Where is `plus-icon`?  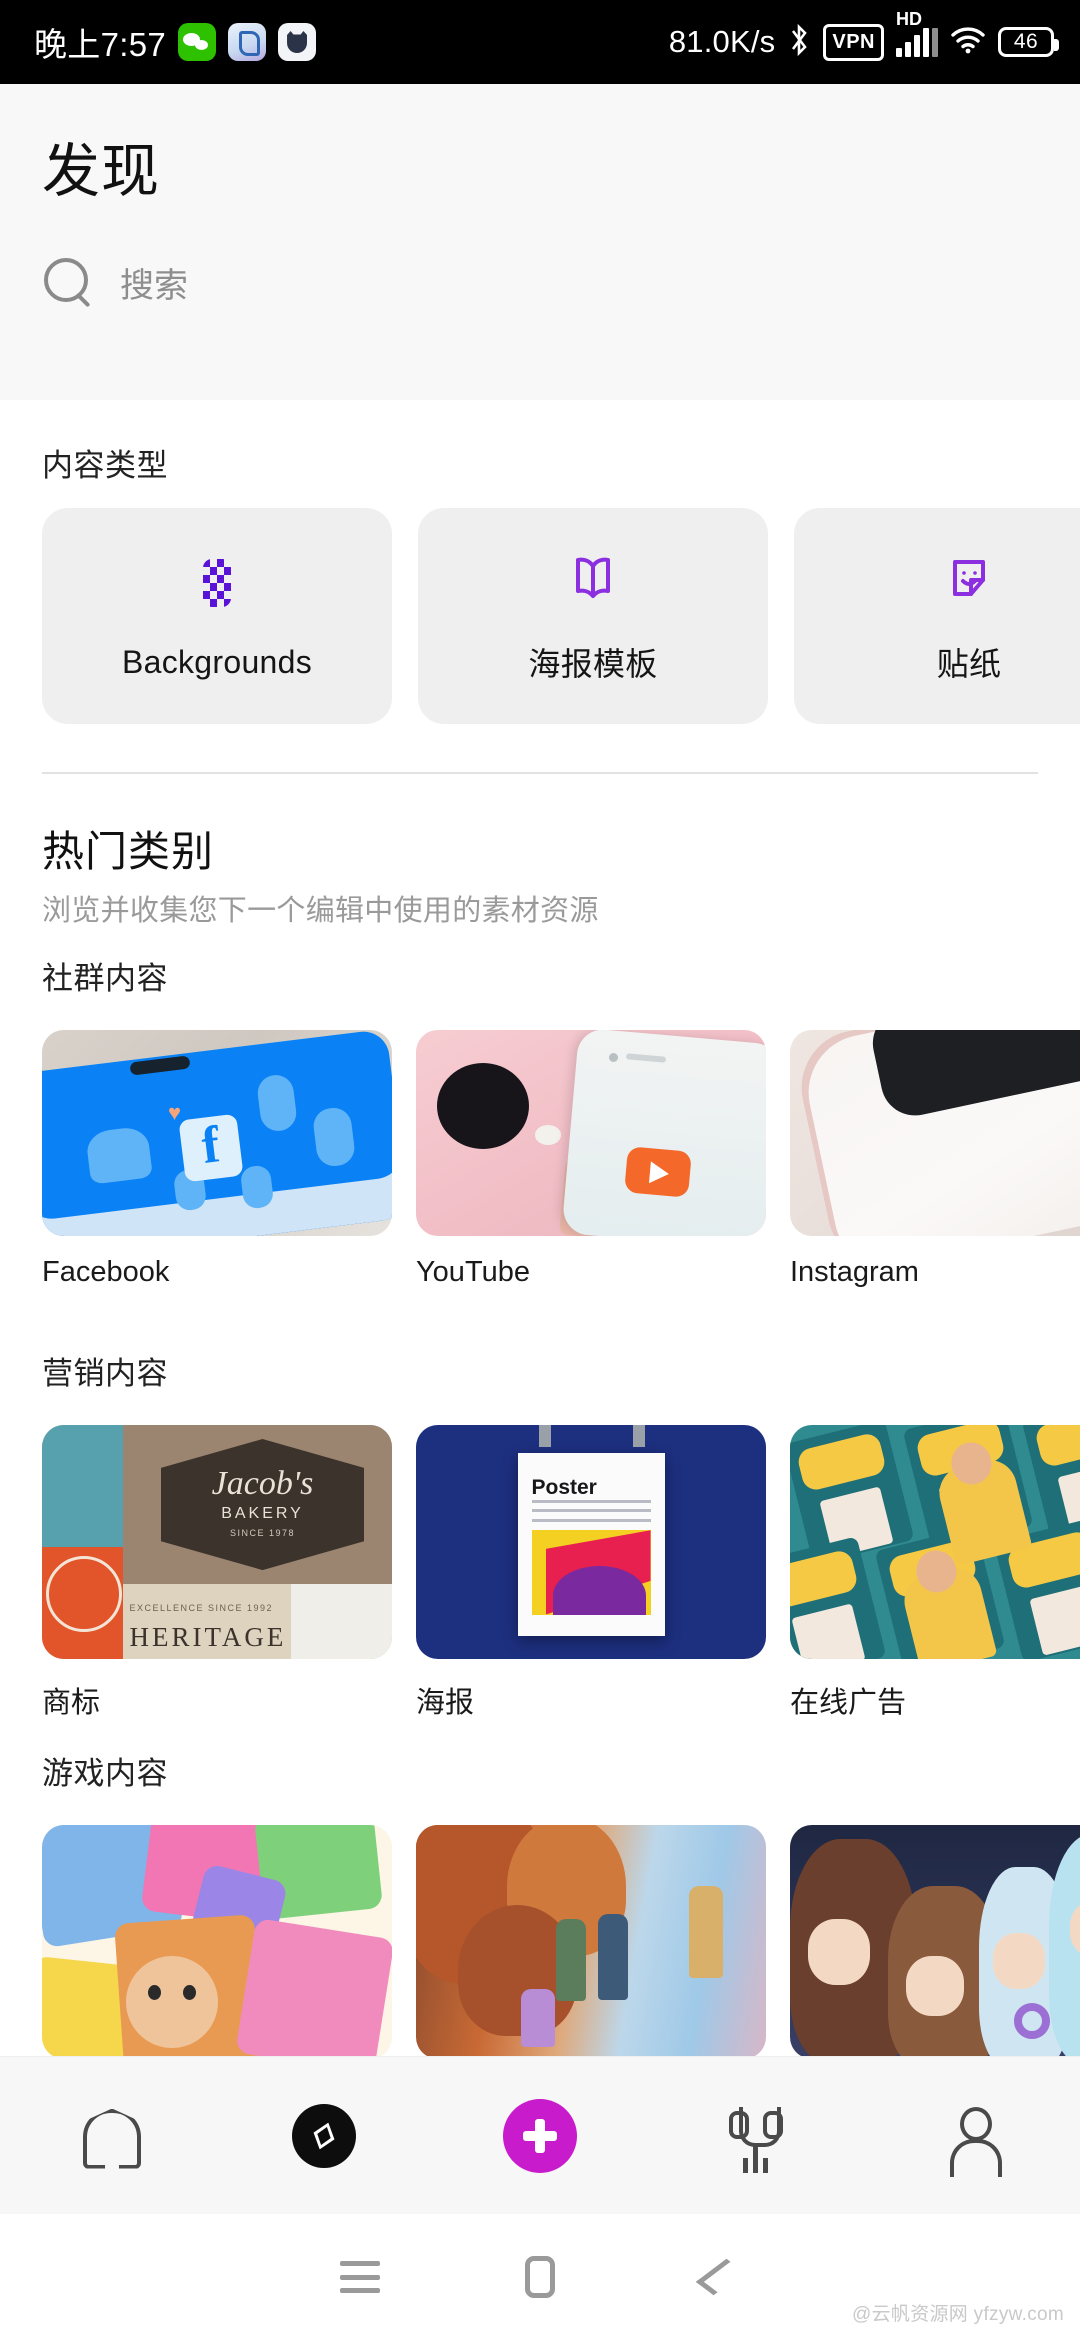
plus-icon is located at coordinates (540, 2135).